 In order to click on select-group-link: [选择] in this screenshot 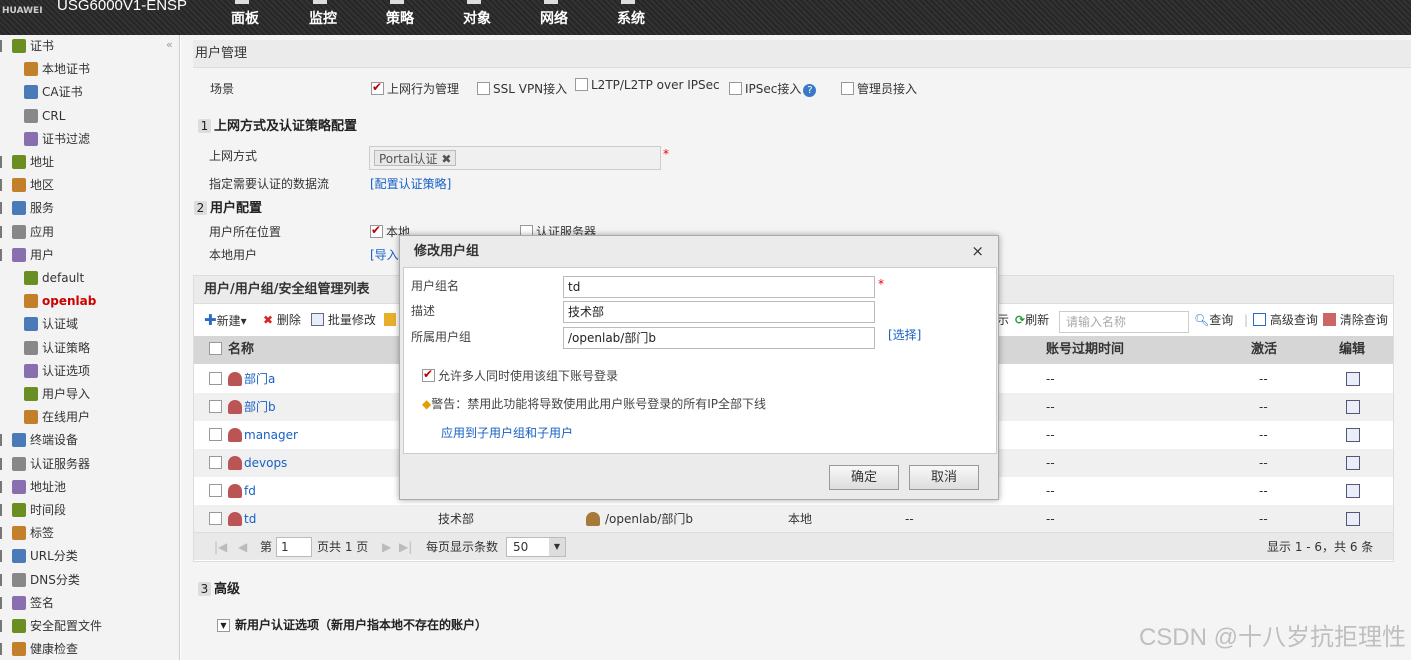, I will do `click(904, 334)`.